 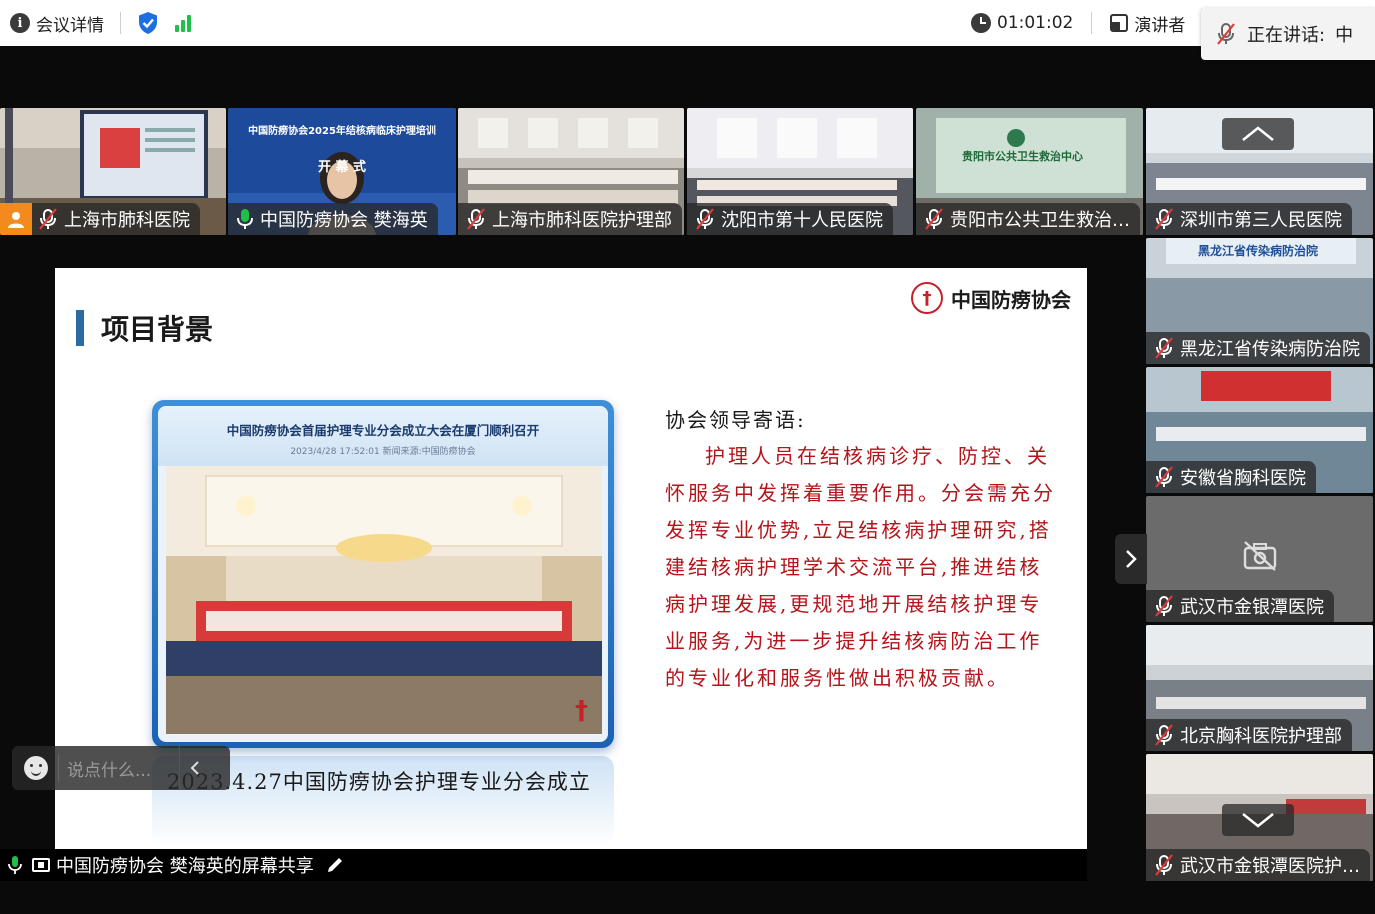 I want to click on video-tile: 北京胸科医院护理部, so click(x=1259, y=688).